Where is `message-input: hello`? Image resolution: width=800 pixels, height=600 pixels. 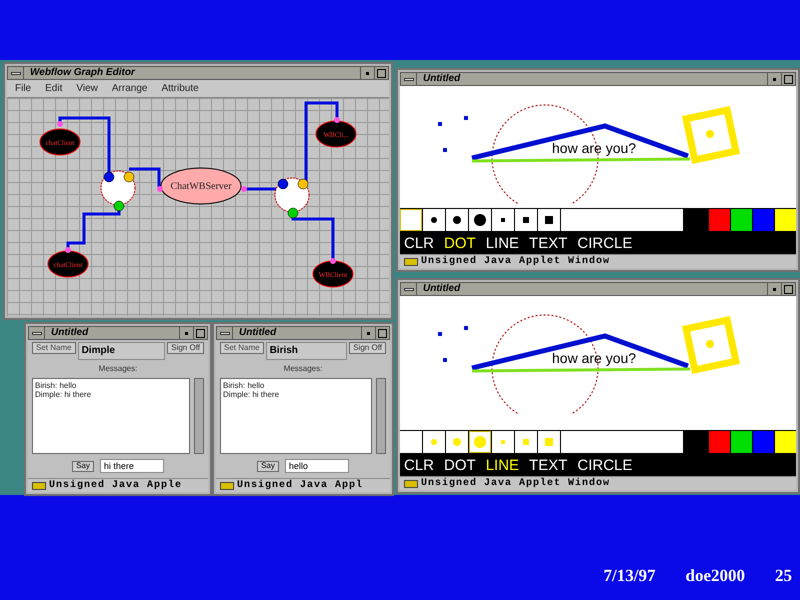
message-input: hello is located at coordinates (316, 466).